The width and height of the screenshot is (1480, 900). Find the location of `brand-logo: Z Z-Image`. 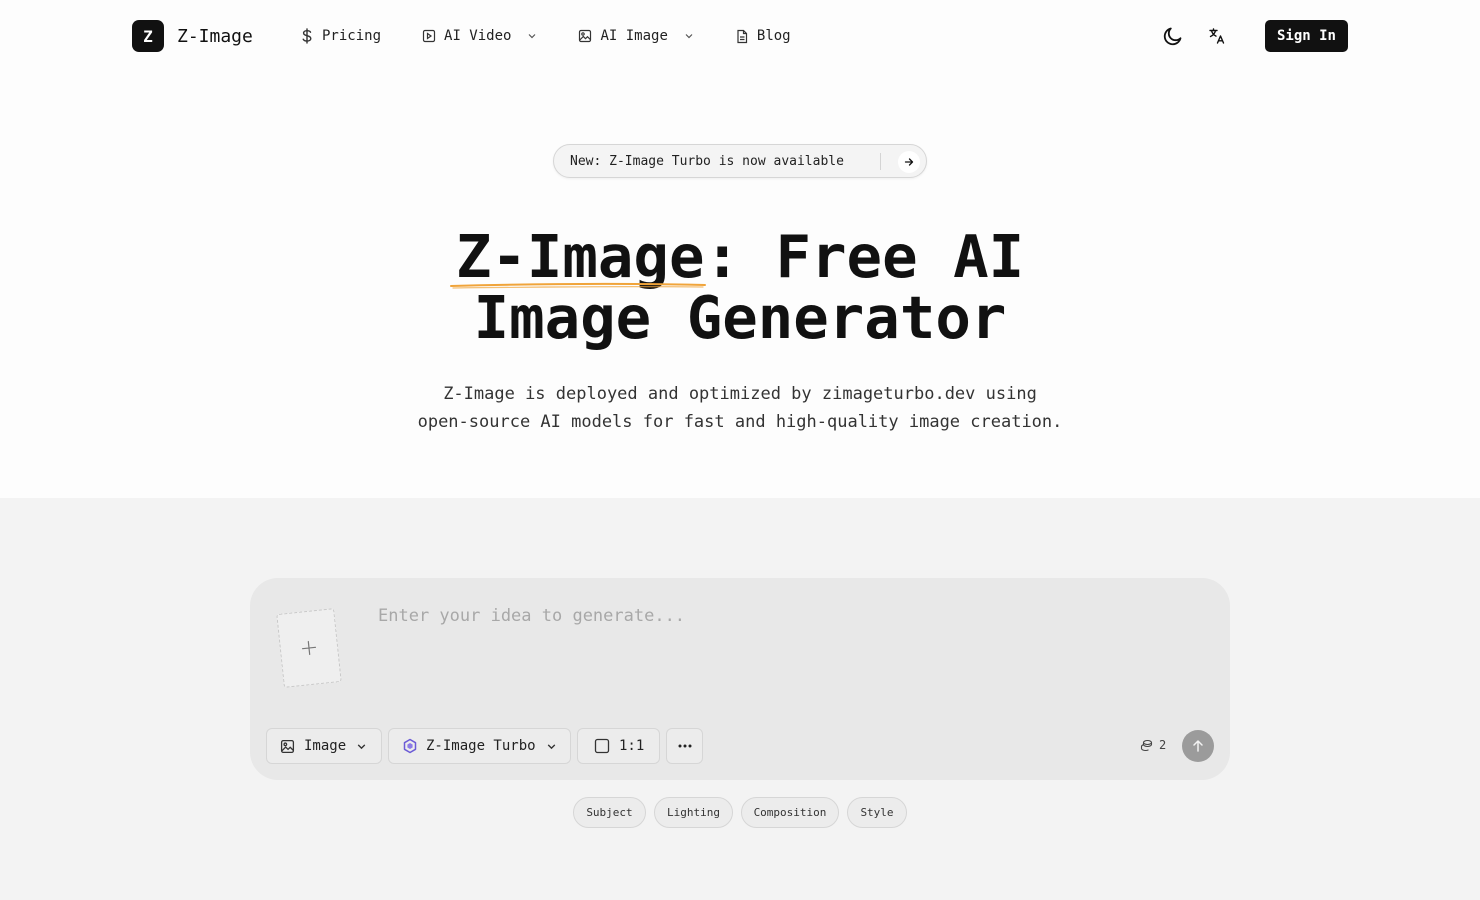

brand-logo: Z Z-Image is located at coordinates (192, 36).